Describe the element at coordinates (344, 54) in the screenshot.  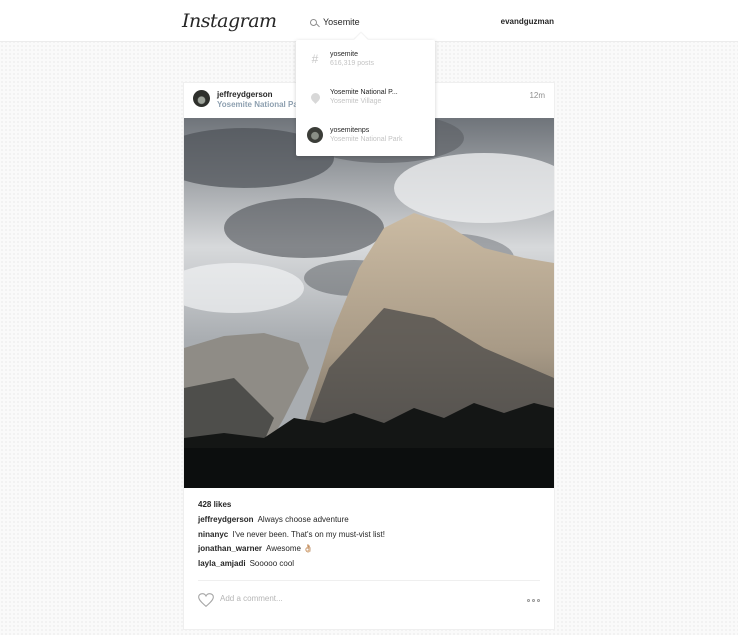
I see `search-result-title: yosemite` at that location.